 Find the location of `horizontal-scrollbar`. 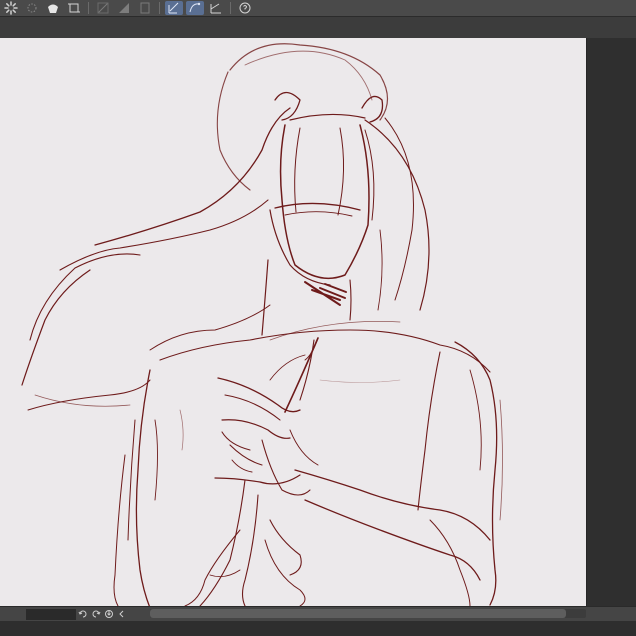

horizontal-scrollbar is located at coordinates (358, 613).